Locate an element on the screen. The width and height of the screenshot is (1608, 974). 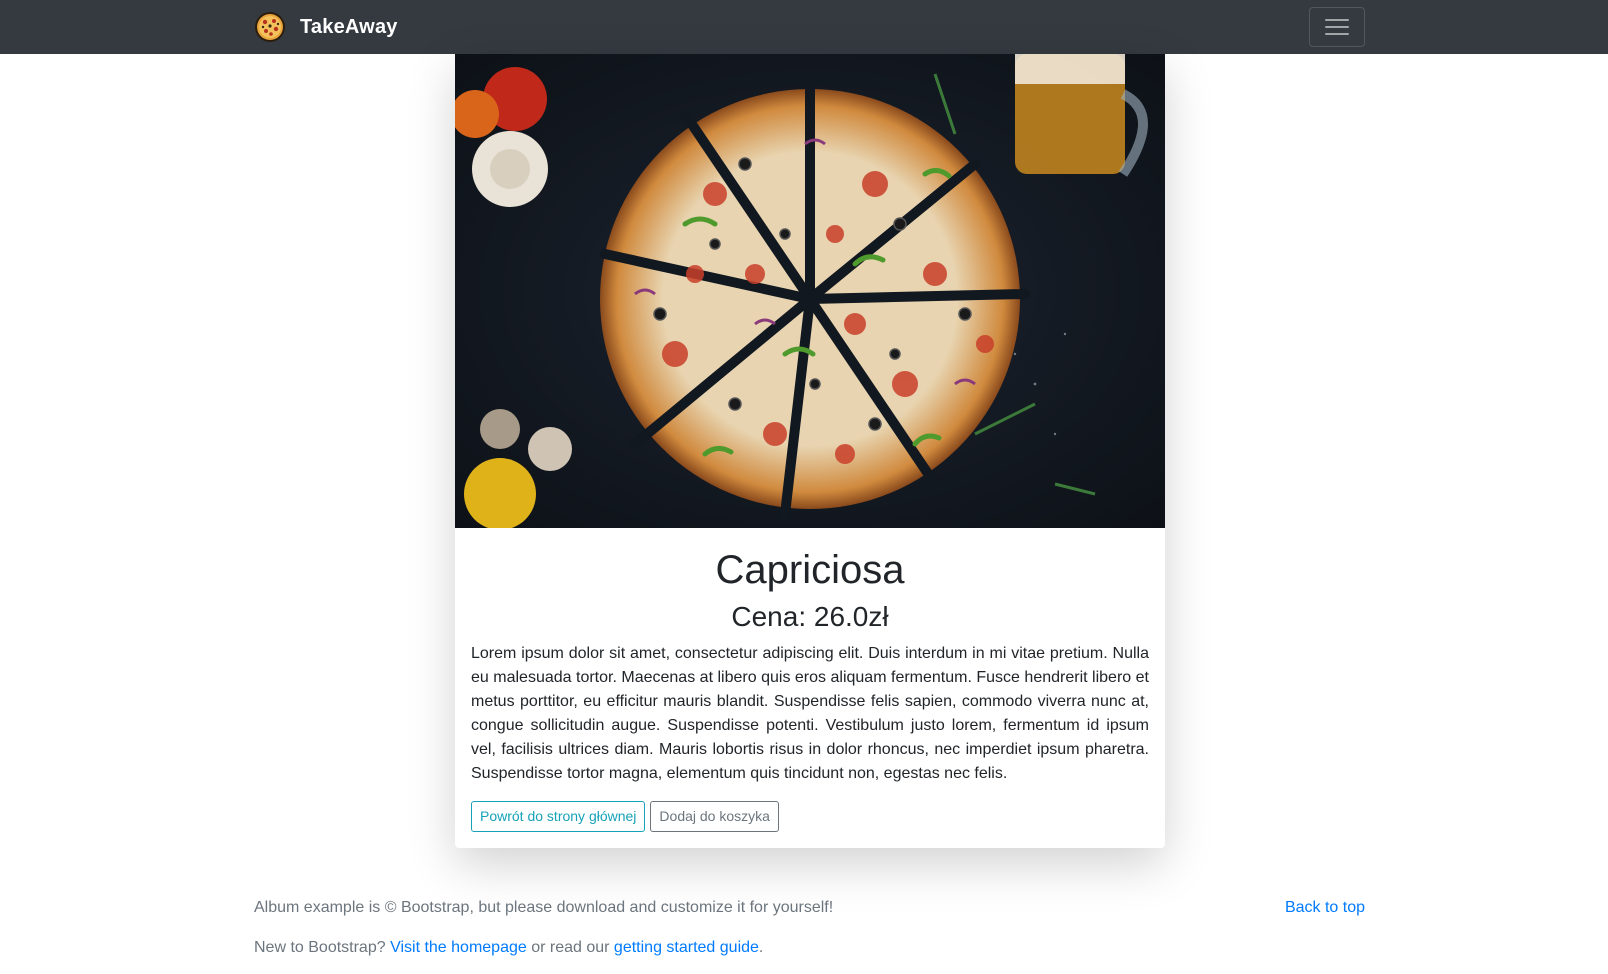
navbar-toggler-button is located at coordinates (1337, 27).